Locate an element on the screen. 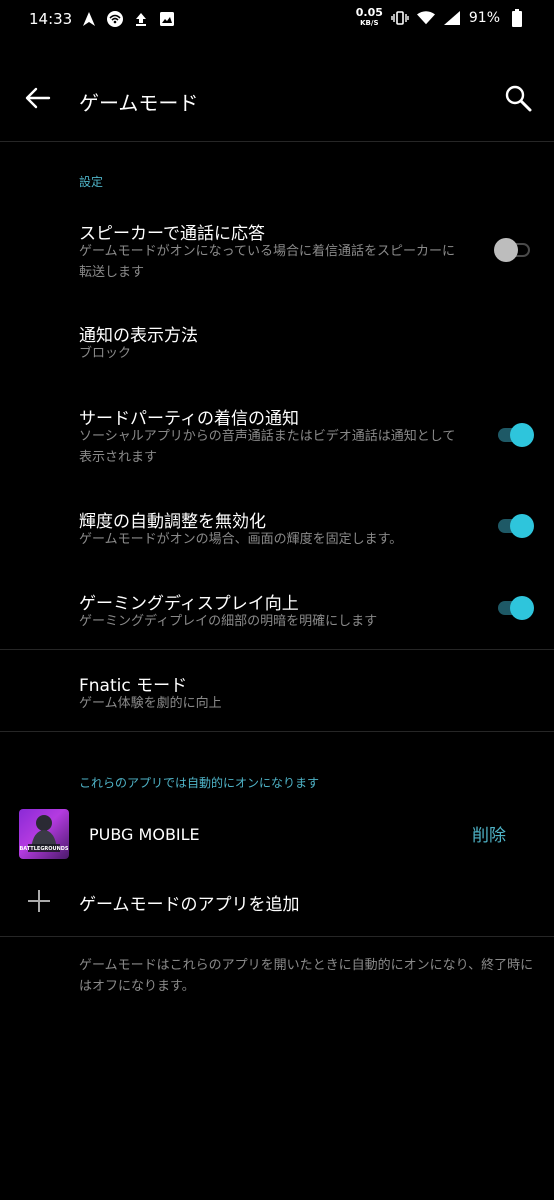  back-arrow-icon is located at coordinates (38, 98).